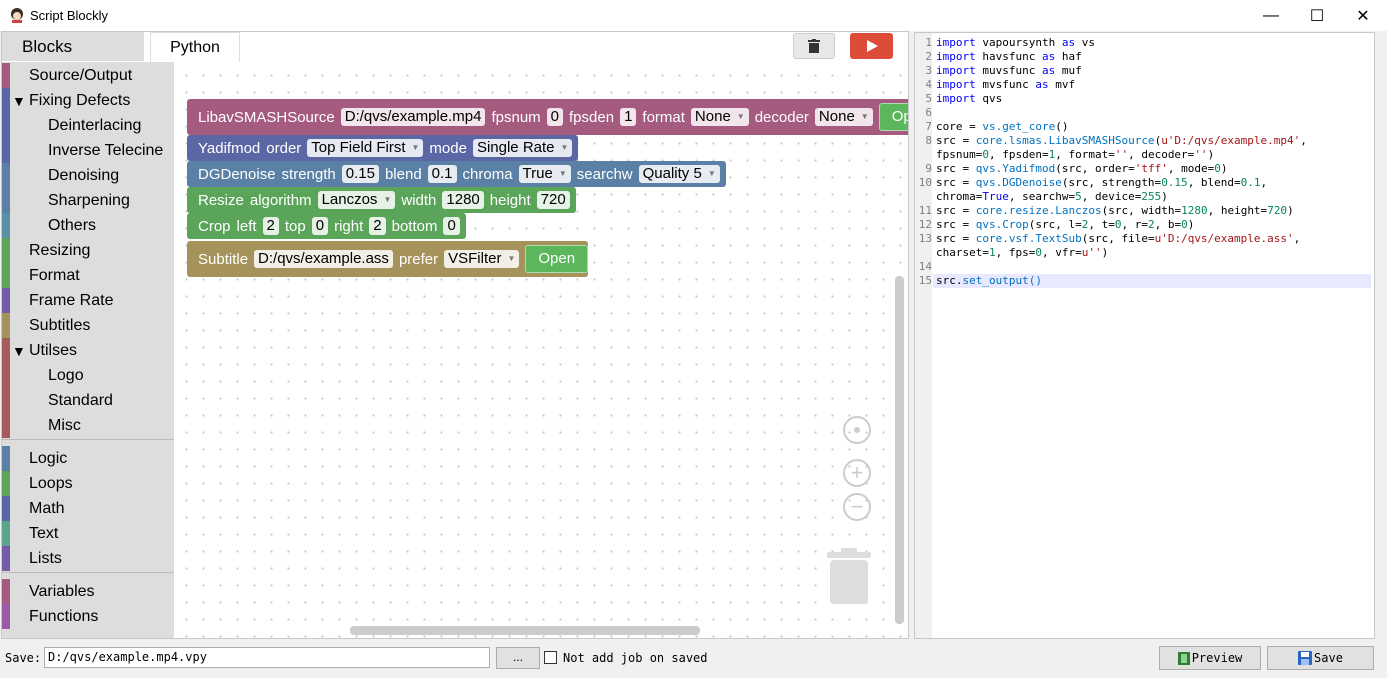  Describe the element at coordinates (857, 473) in the screenshot. I see `zoom-in-icon: +` at that location.